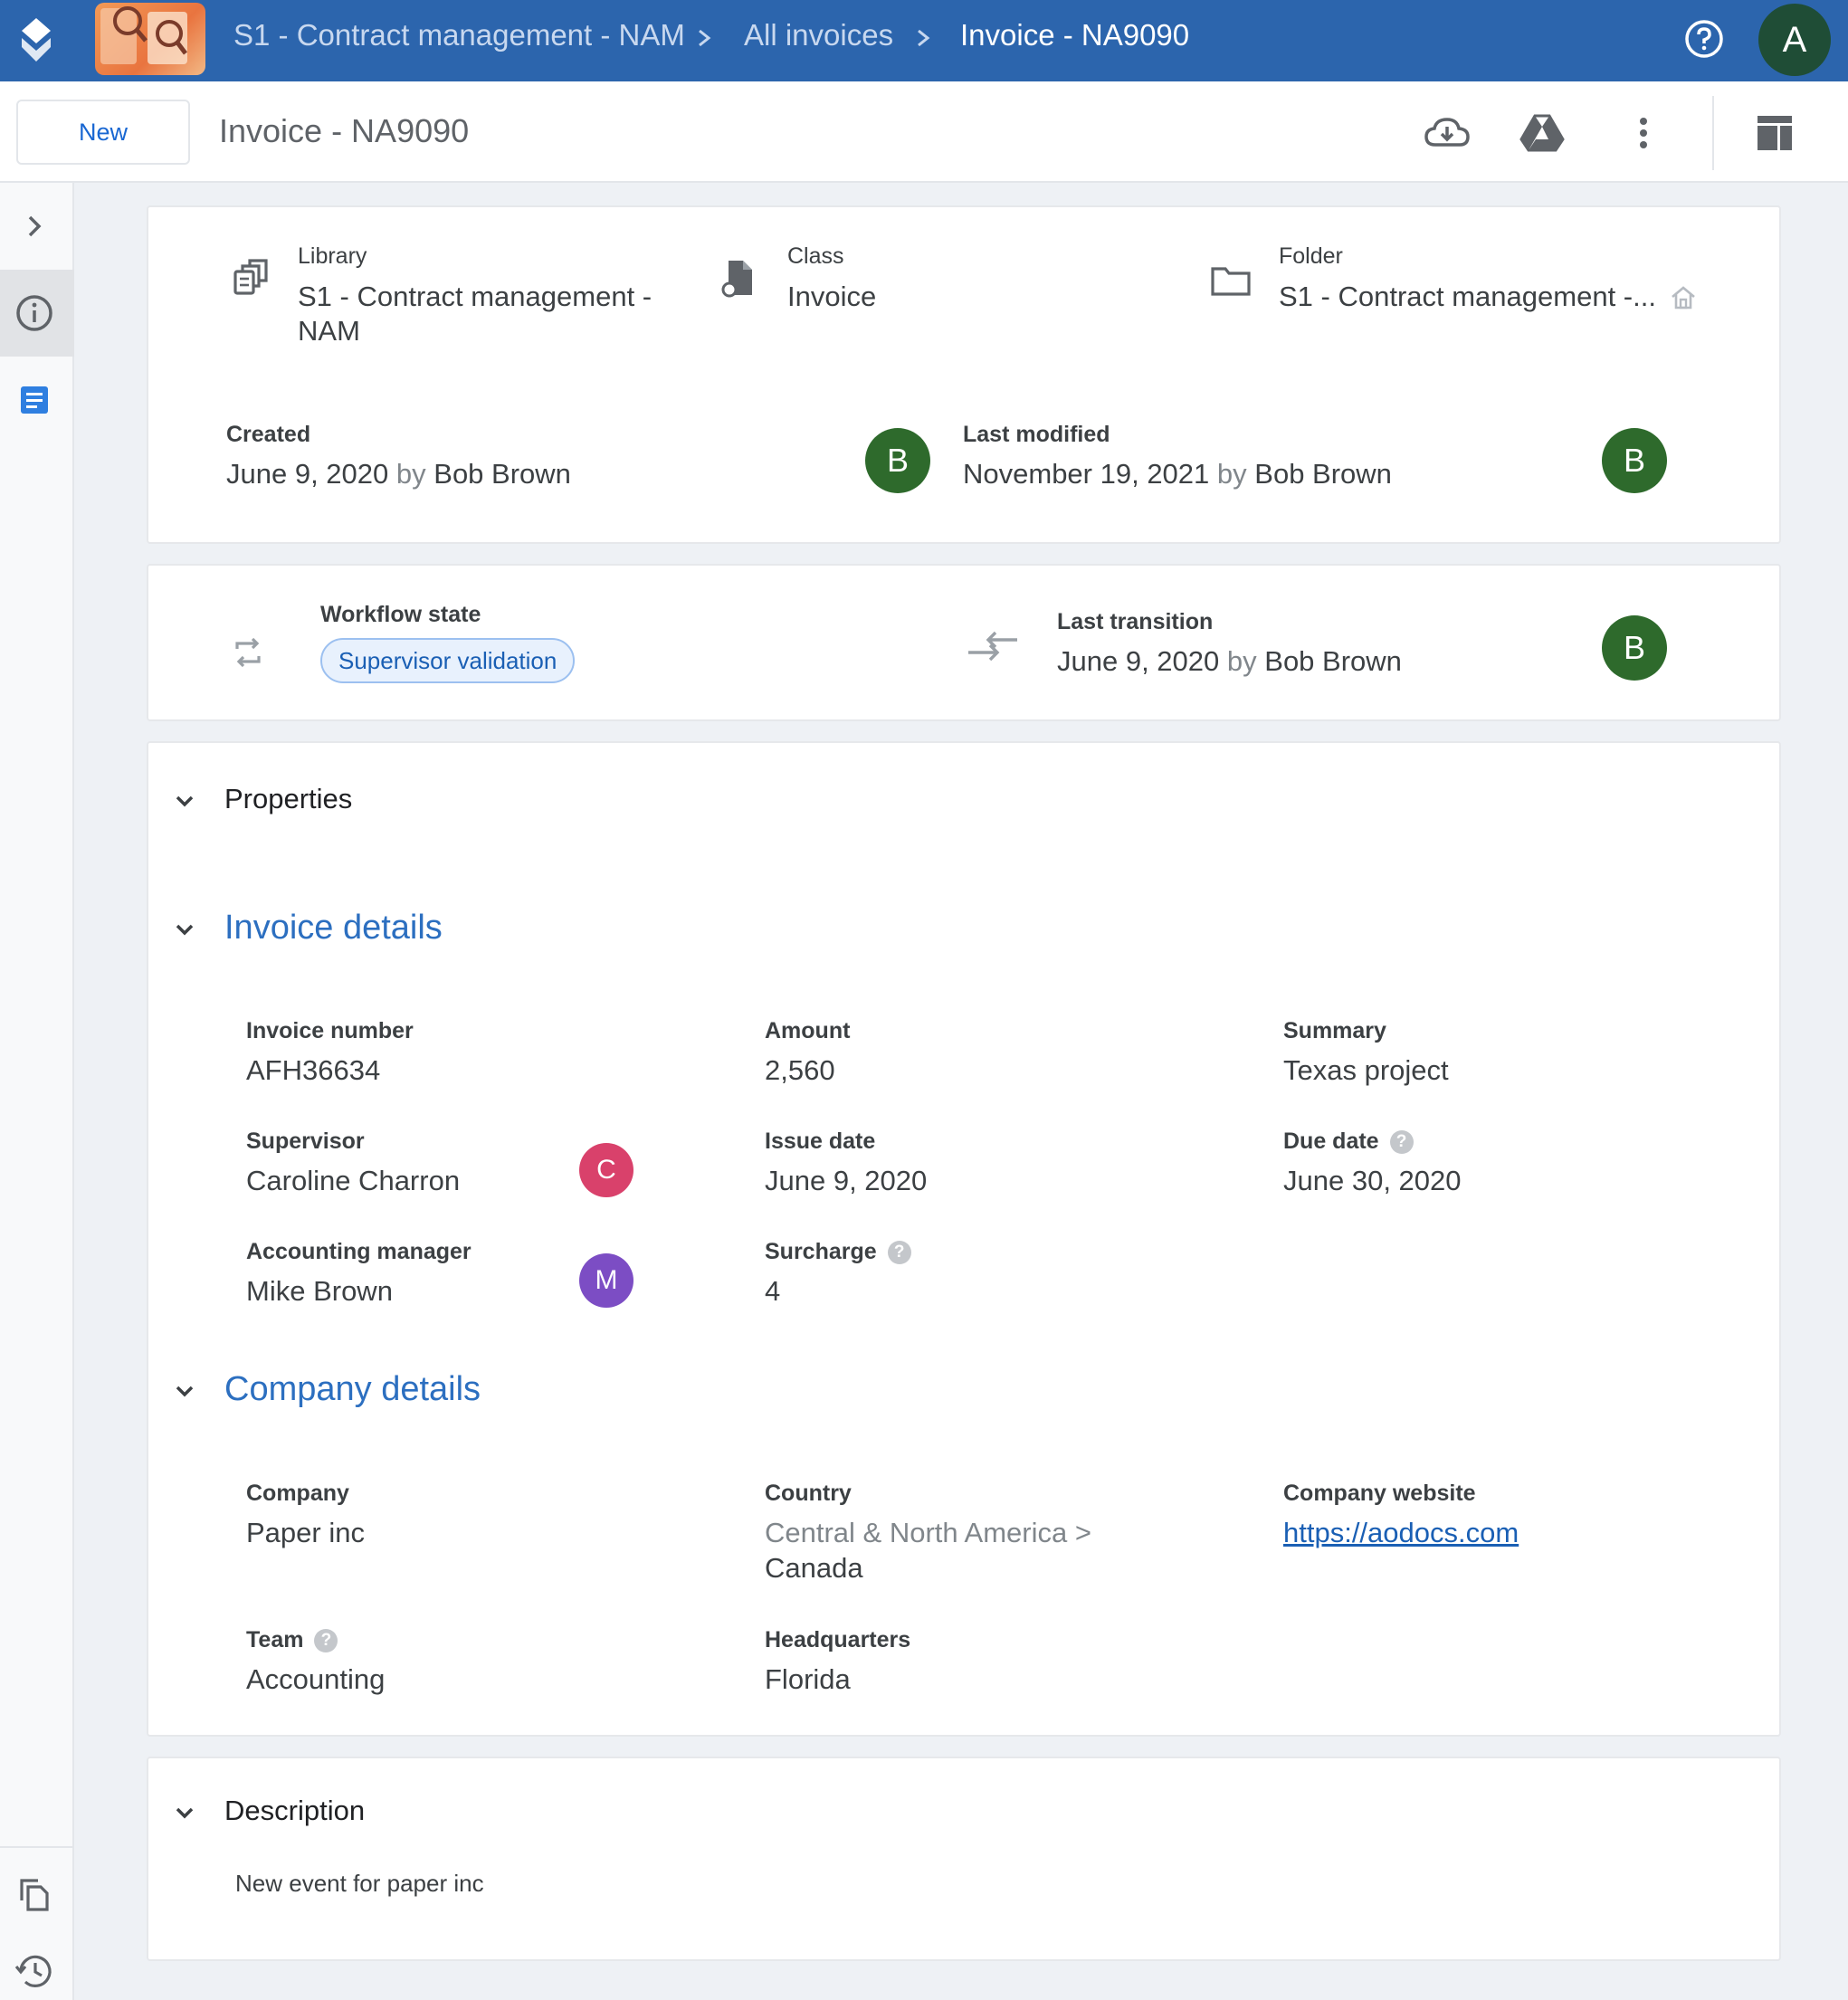 Image resolution: width=1848 pixels, height=2000 pixels. I want to click on document-icon, so click(34, 400).